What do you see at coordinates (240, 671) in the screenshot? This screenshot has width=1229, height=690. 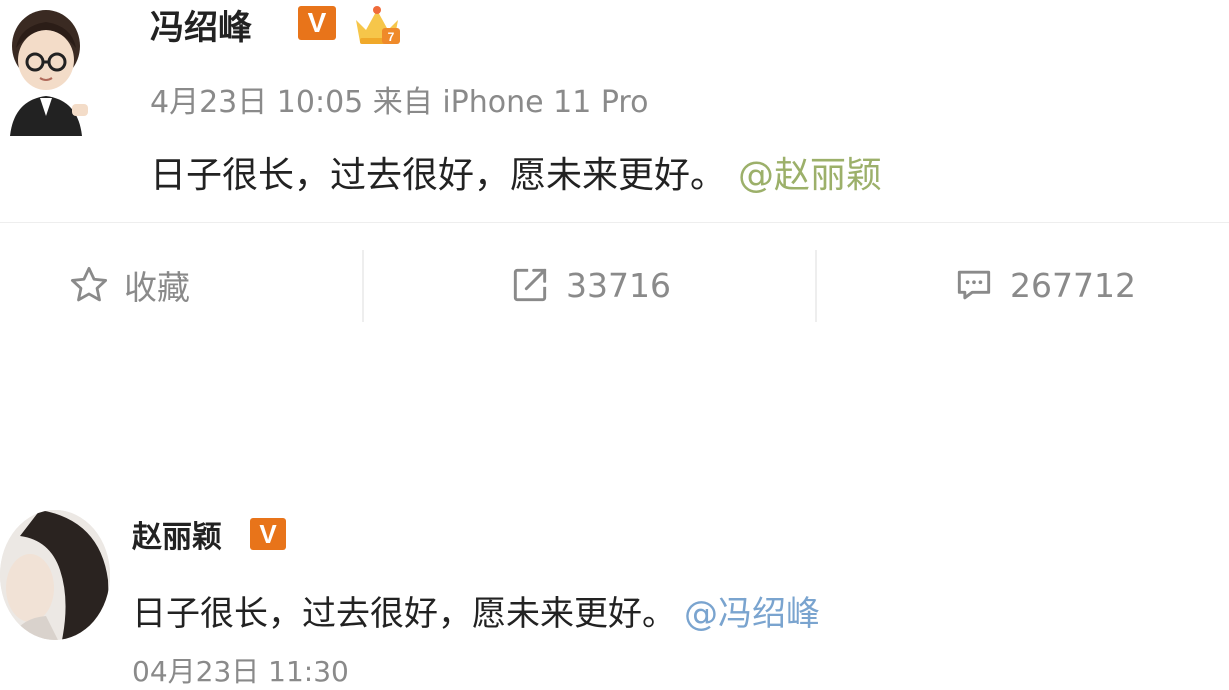 I see `post-meta: 04月23日 11:30` at bounding box center [240, 671].